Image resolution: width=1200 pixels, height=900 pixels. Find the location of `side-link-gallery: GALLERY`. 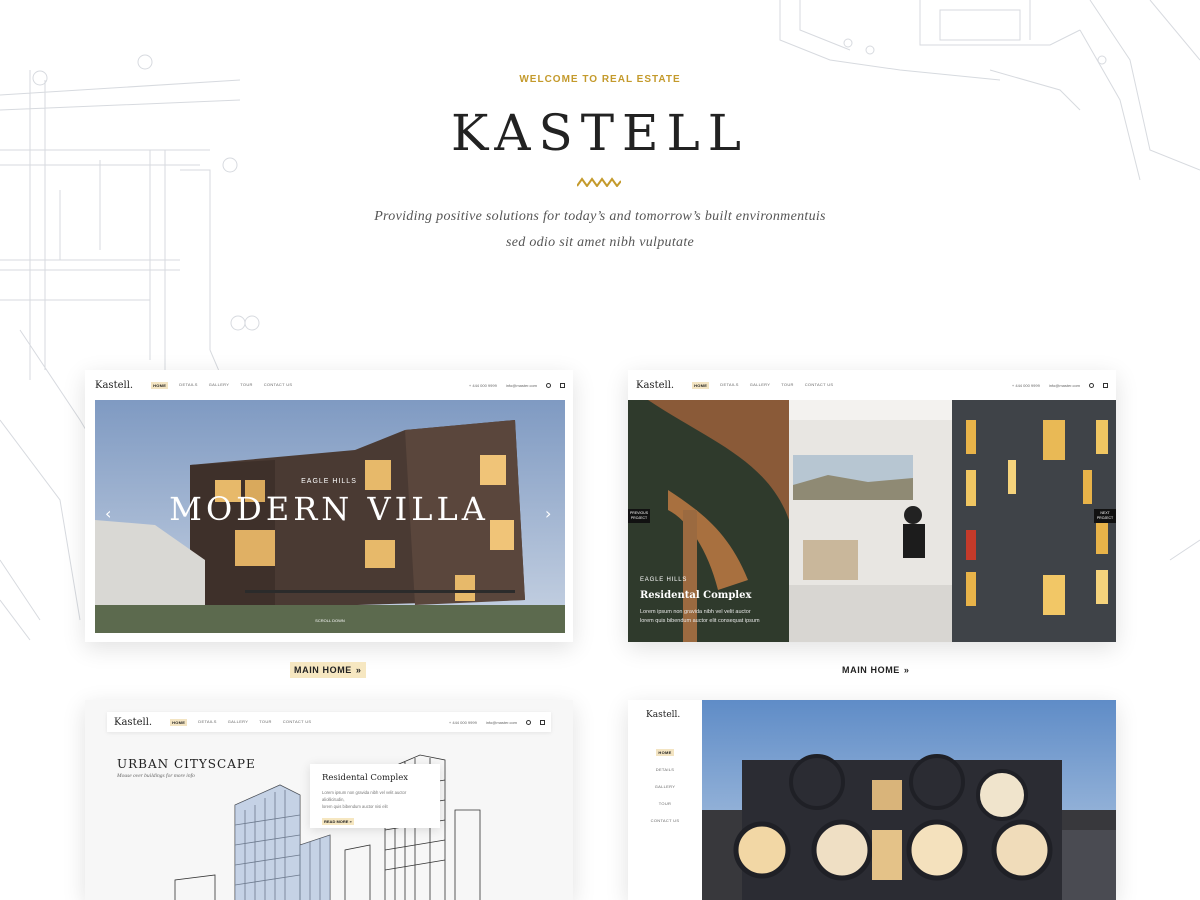

side-link-gallery: GALLERY is located at coordinates (665, 786).